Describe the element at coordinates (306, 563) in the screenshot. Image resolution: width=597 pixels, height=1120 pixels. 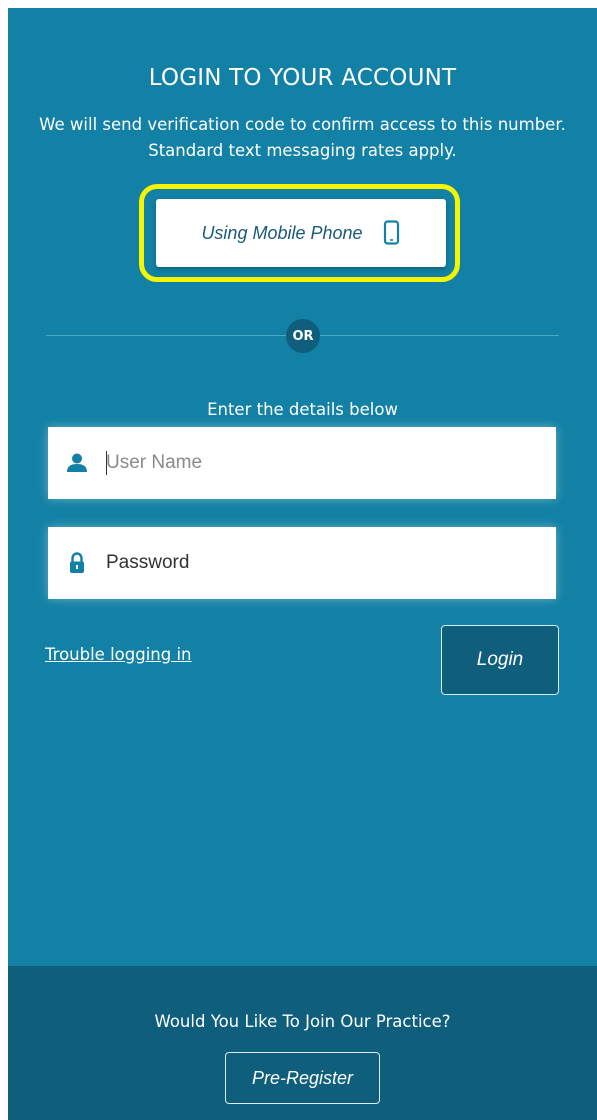
I see `password-input` at that location.